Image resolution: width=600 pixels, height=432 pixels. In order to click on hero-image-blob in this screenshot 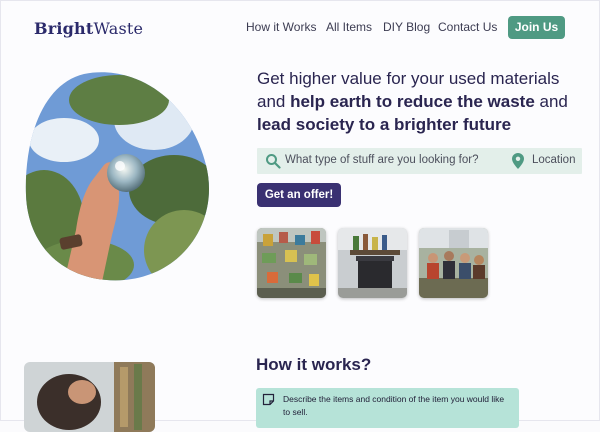, I will do `click(117, 176)`.